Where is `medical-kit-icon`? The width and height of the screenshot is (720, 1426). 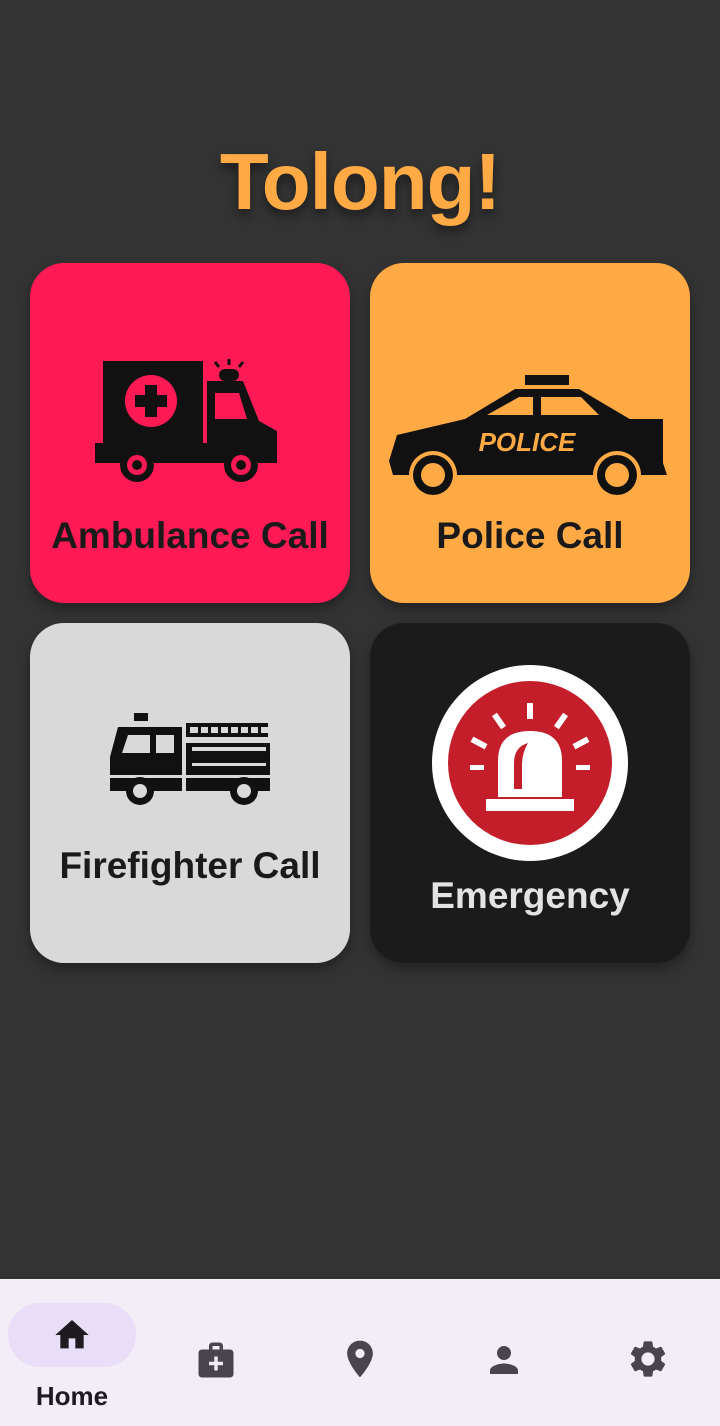
medical-kit-icon is located at coordinates (216, 1360).